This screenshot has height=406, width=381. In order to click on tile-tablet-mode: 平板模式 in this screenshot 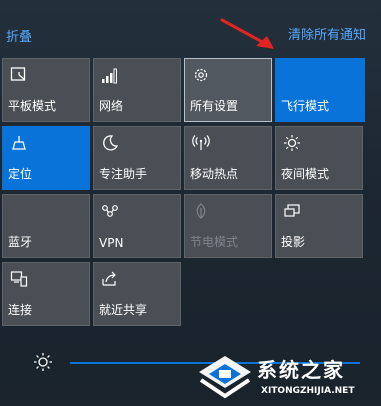, I will do `click(46, 90)`.